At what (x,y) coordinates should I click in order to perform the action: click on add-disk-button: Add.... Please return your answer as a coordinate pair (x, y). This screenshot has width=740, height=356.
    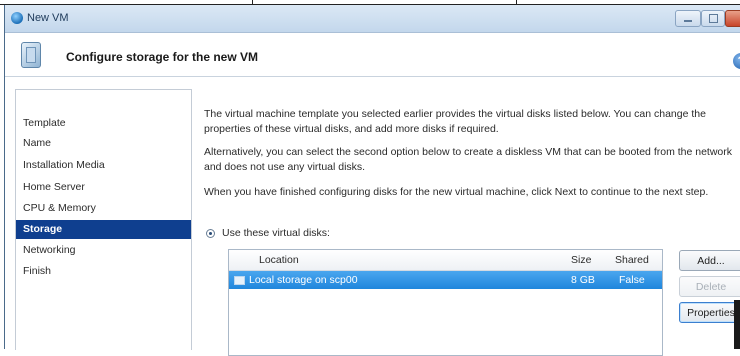
    Looking at the image, I should click on (709, 260).